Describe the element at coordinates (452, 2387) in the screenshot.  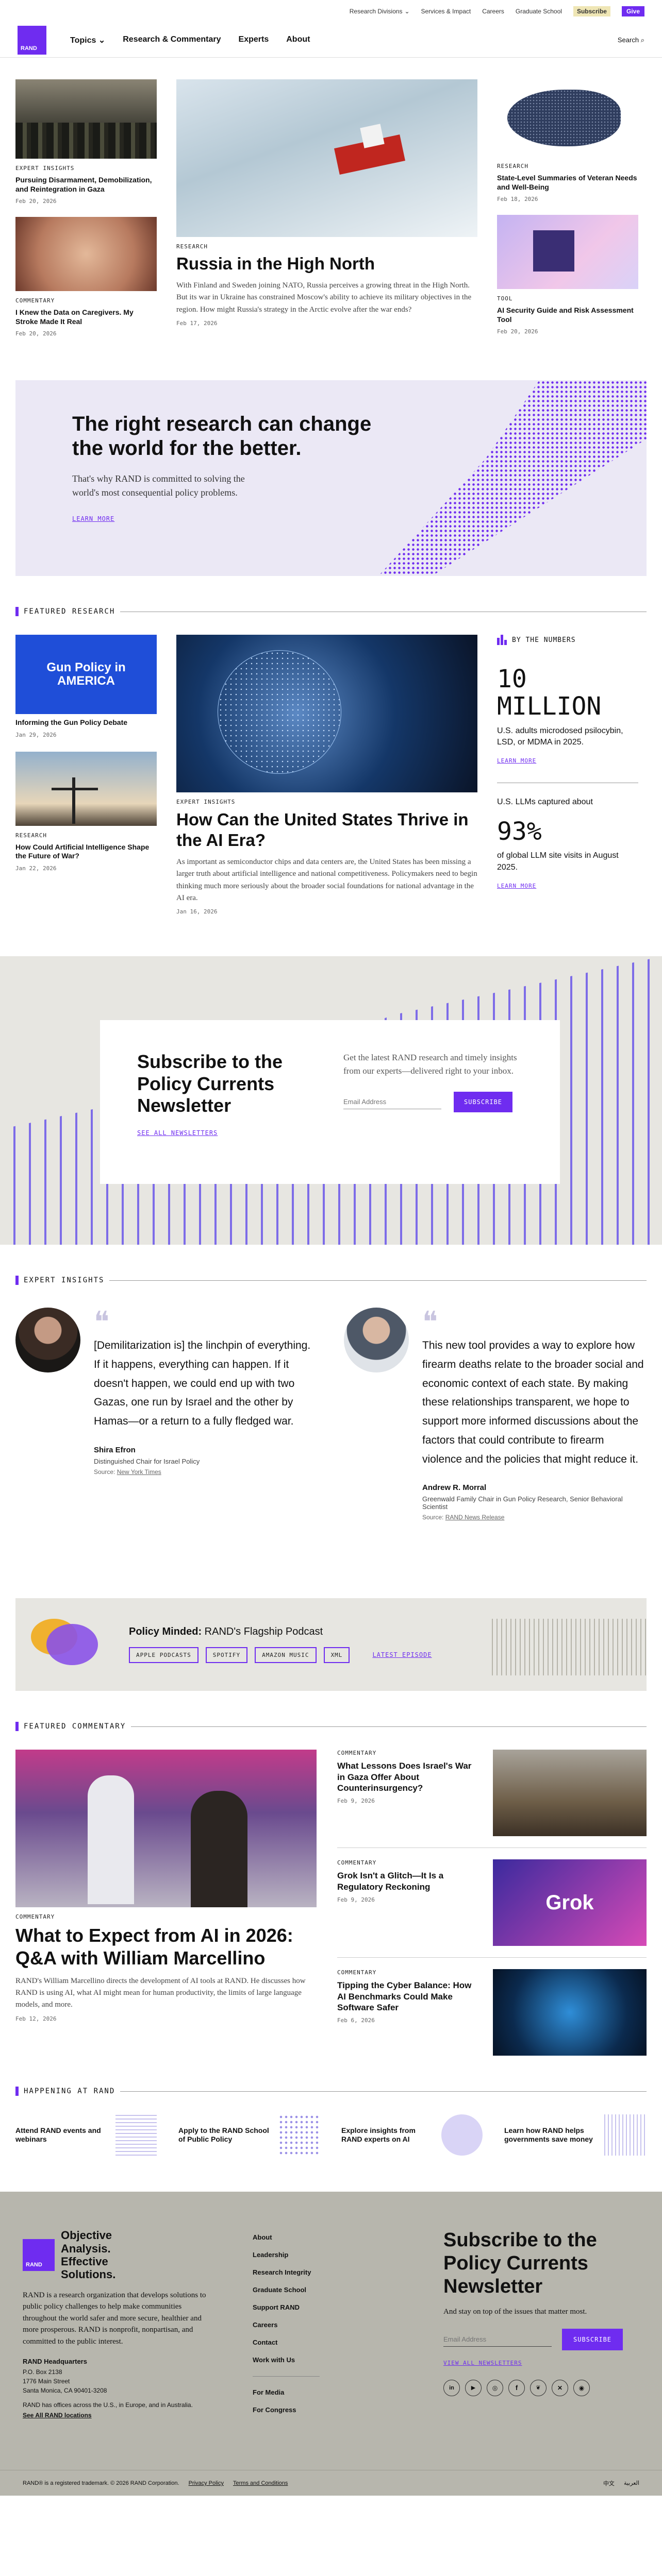
I see `linkedin-icon: in` at that location.